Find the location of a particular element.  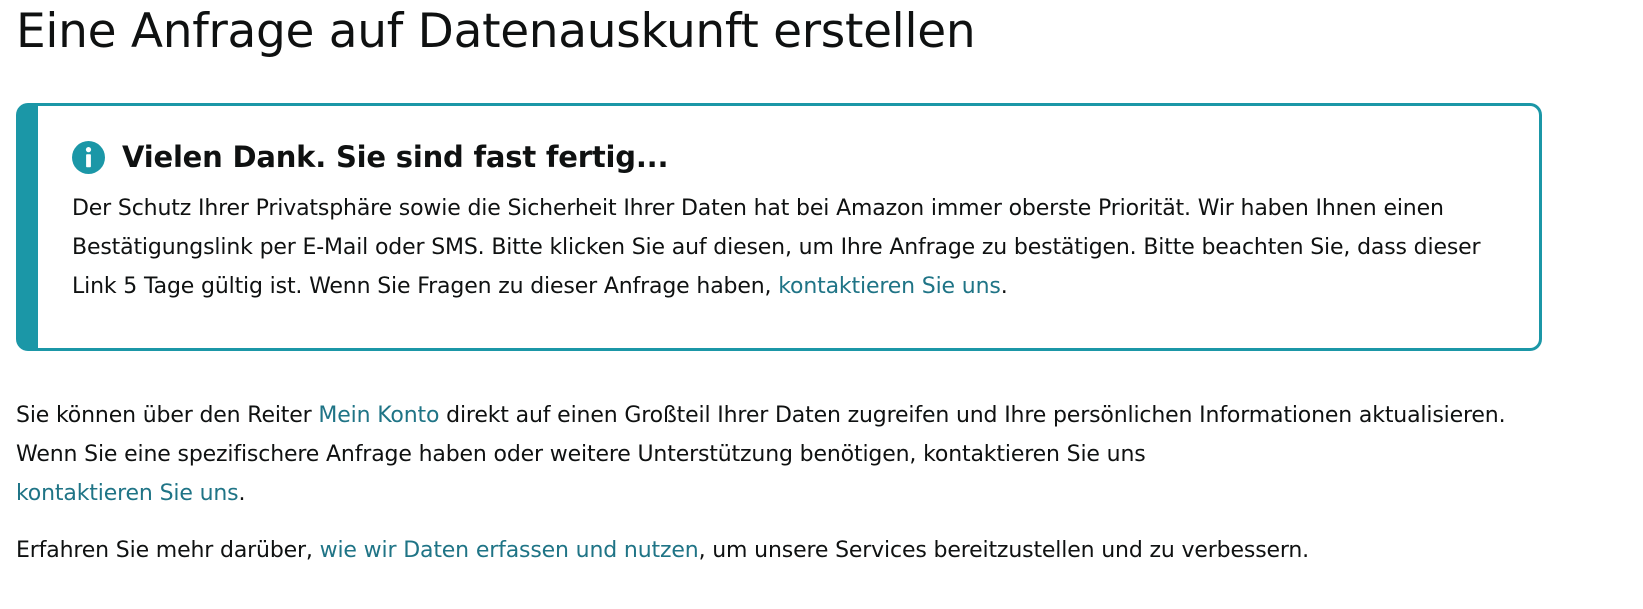

info-icon is located at coordinates (88, 157).